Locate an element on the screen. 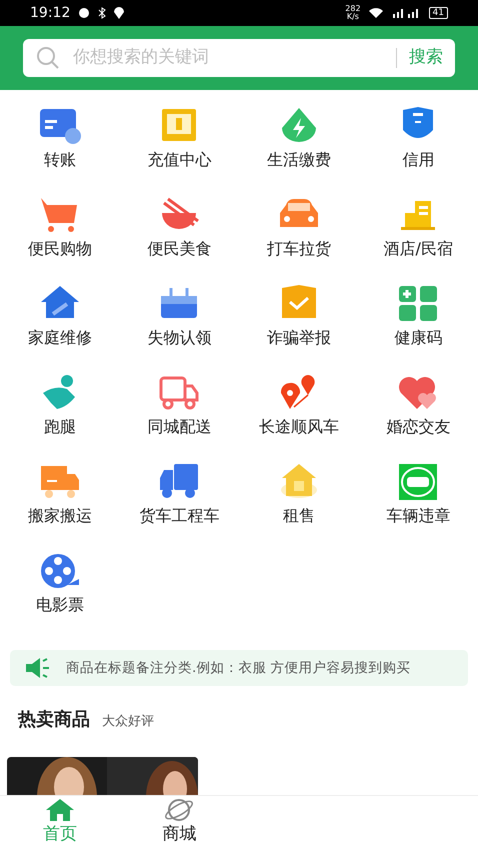  battery-indicator: 41 is located at coordinates (438, 13).